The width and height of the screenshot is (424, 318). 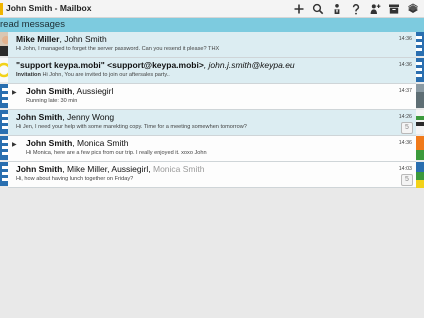 I want to click on compose-icon, so click(x=298, y=9).